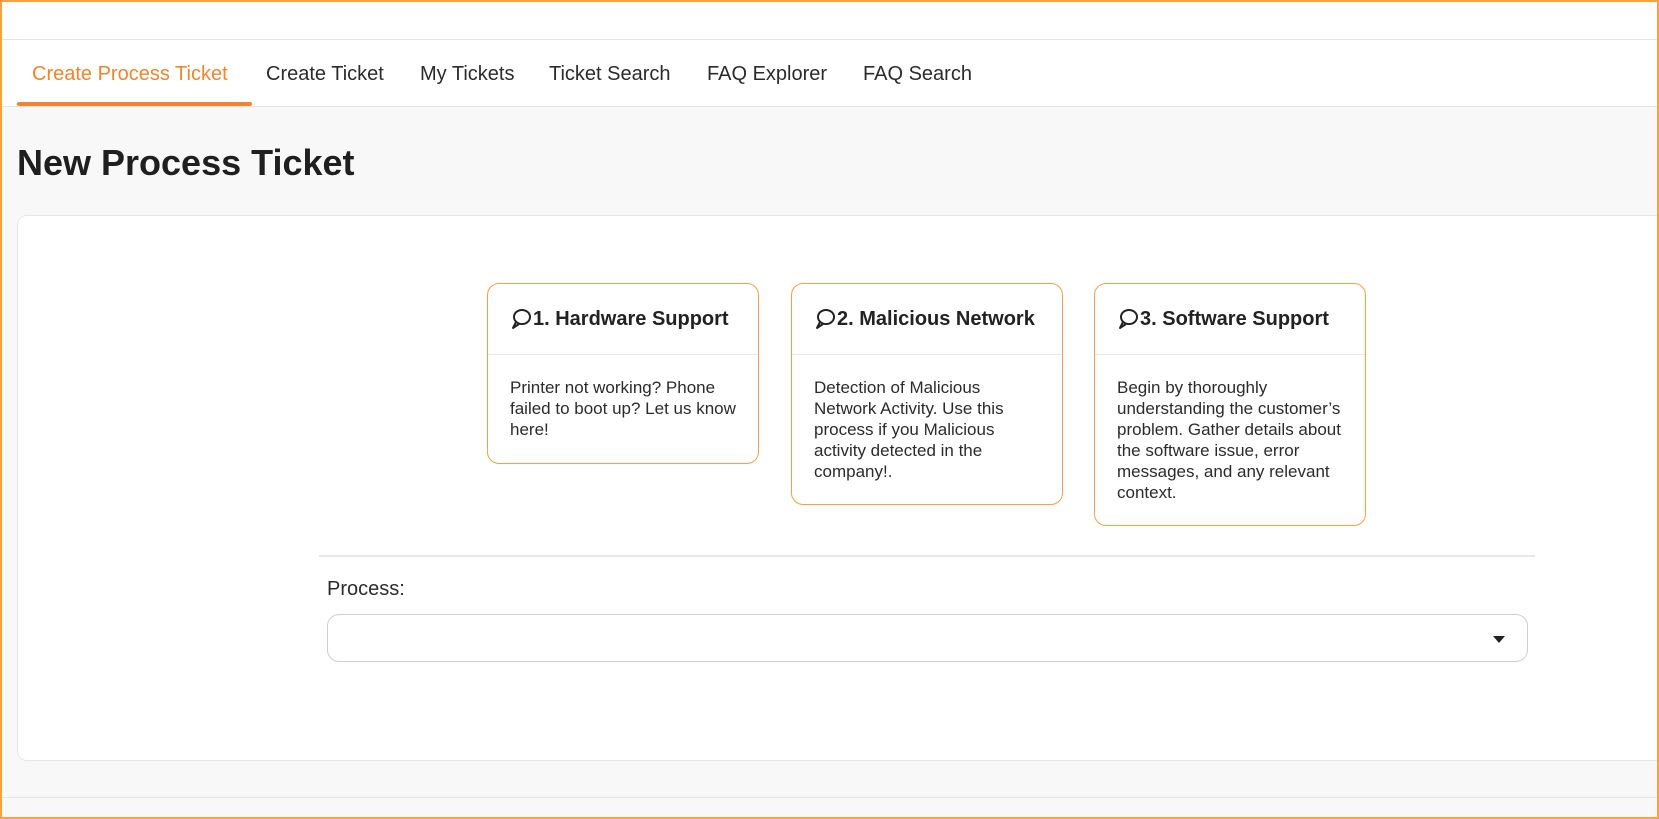  What do you see at coordinates (130, 73) in the screenshot?
I see `tab-create-process-ticket: Create Process Ticket` at bounding box center [130, 73].